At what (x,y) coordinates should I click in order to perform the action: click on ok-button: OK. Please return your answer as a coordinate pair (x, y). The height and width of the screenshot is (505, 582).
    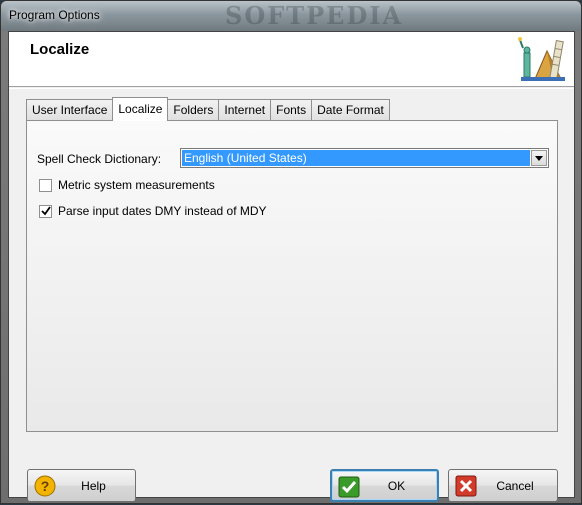
    Looking at the image, I should click on (384, 485).